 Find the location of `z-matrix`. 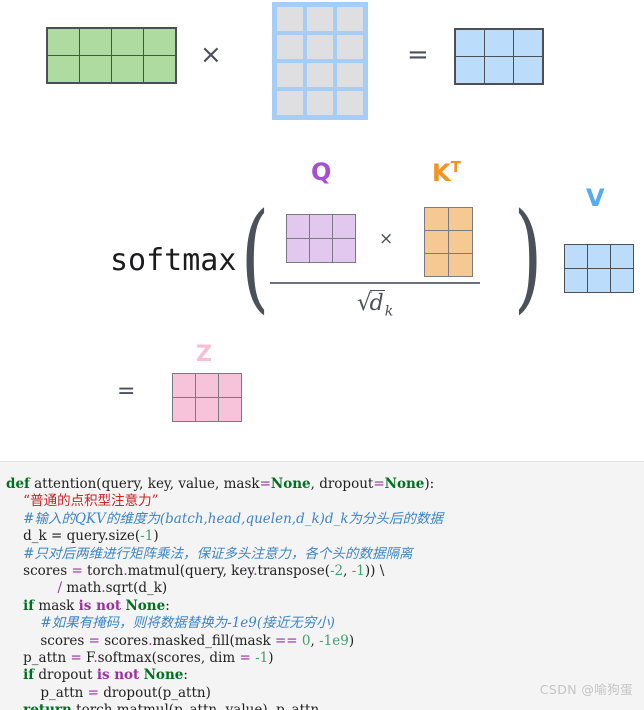

z-matrix is located at coordinates (207, 397).